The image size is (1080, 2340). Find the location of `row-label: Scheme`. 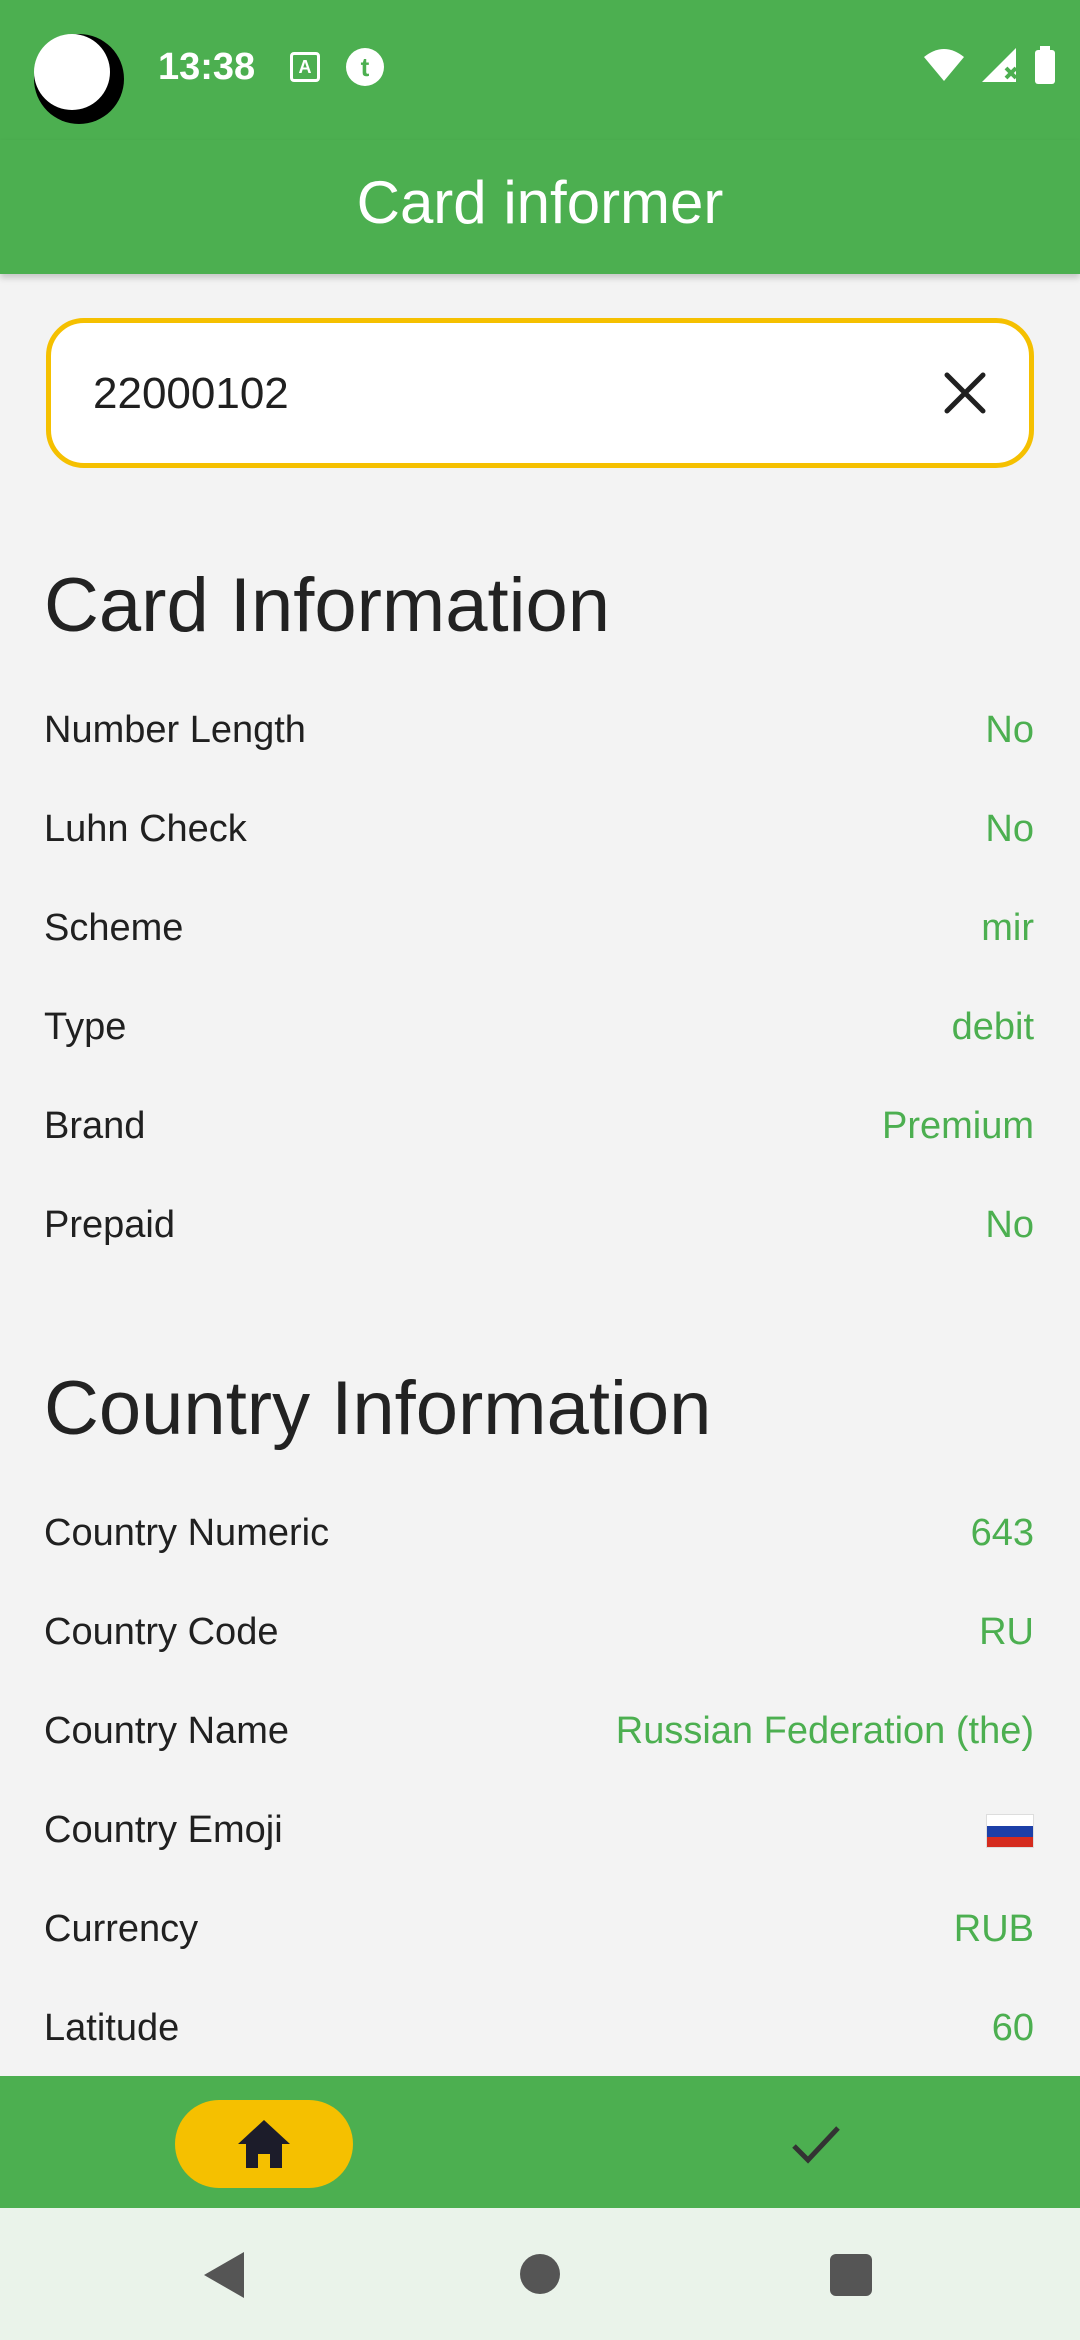

row-label: Scheme is located at coordinates (114, 927).